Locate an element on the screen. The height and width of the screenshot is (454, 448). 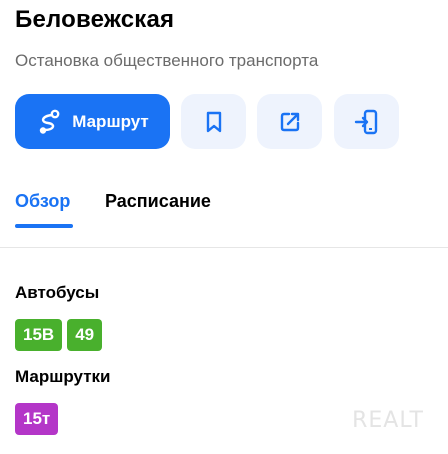
stop-title: Беловежская is located at coordinates (95, 19).